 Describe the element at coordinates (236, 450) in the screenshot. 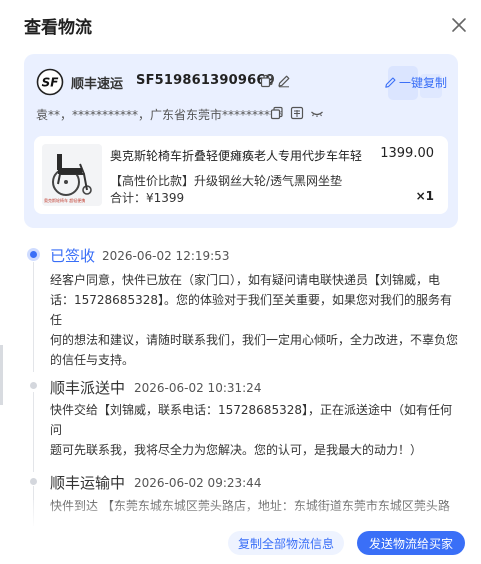

I see `description-line: 题可先联系我，我将尽全力为您解决。您的认可，是我最大的动力！）` at that location.